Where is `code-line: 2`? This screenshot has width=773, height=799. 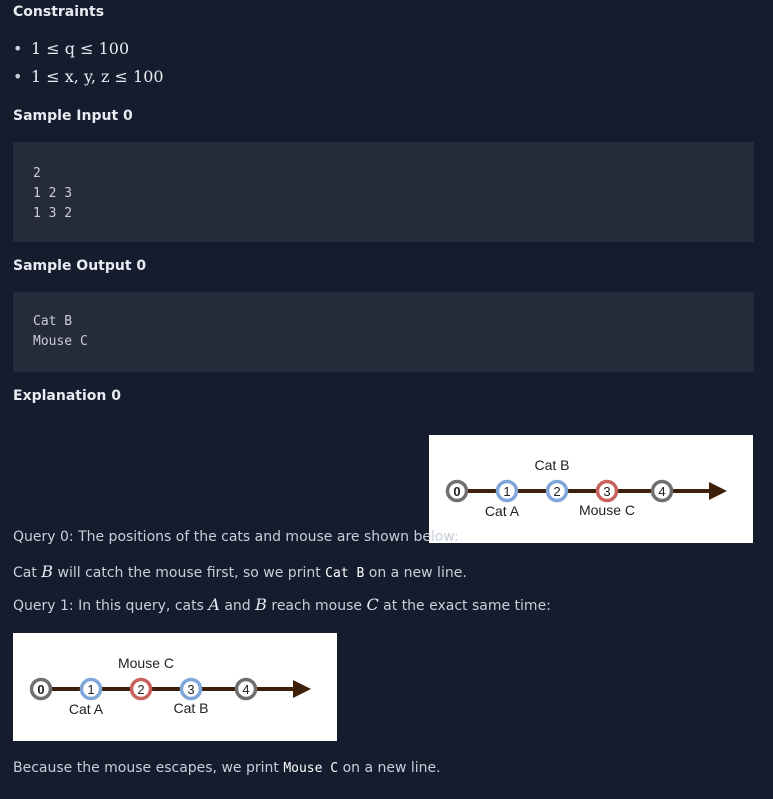
code-line: 2 is located at coordinates (37, 173).